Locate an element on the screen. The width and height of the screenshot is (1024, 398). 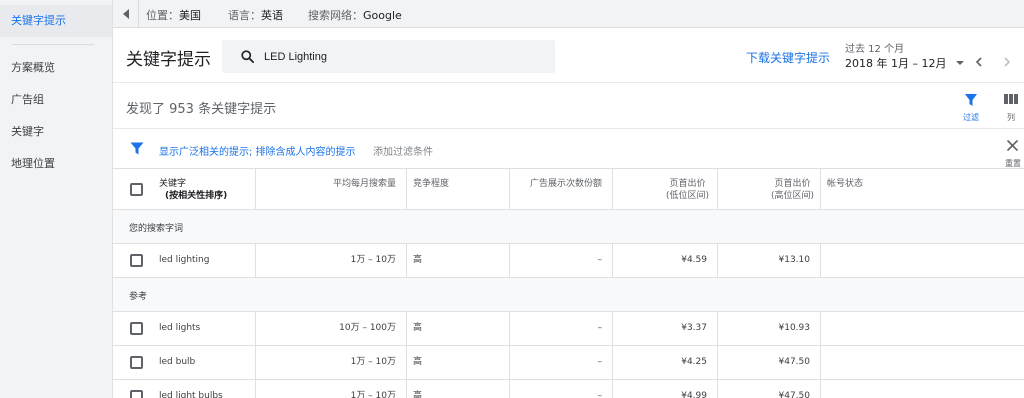
header-keyword-line2: (按相关性排序) is located at coordinates (196, 196).